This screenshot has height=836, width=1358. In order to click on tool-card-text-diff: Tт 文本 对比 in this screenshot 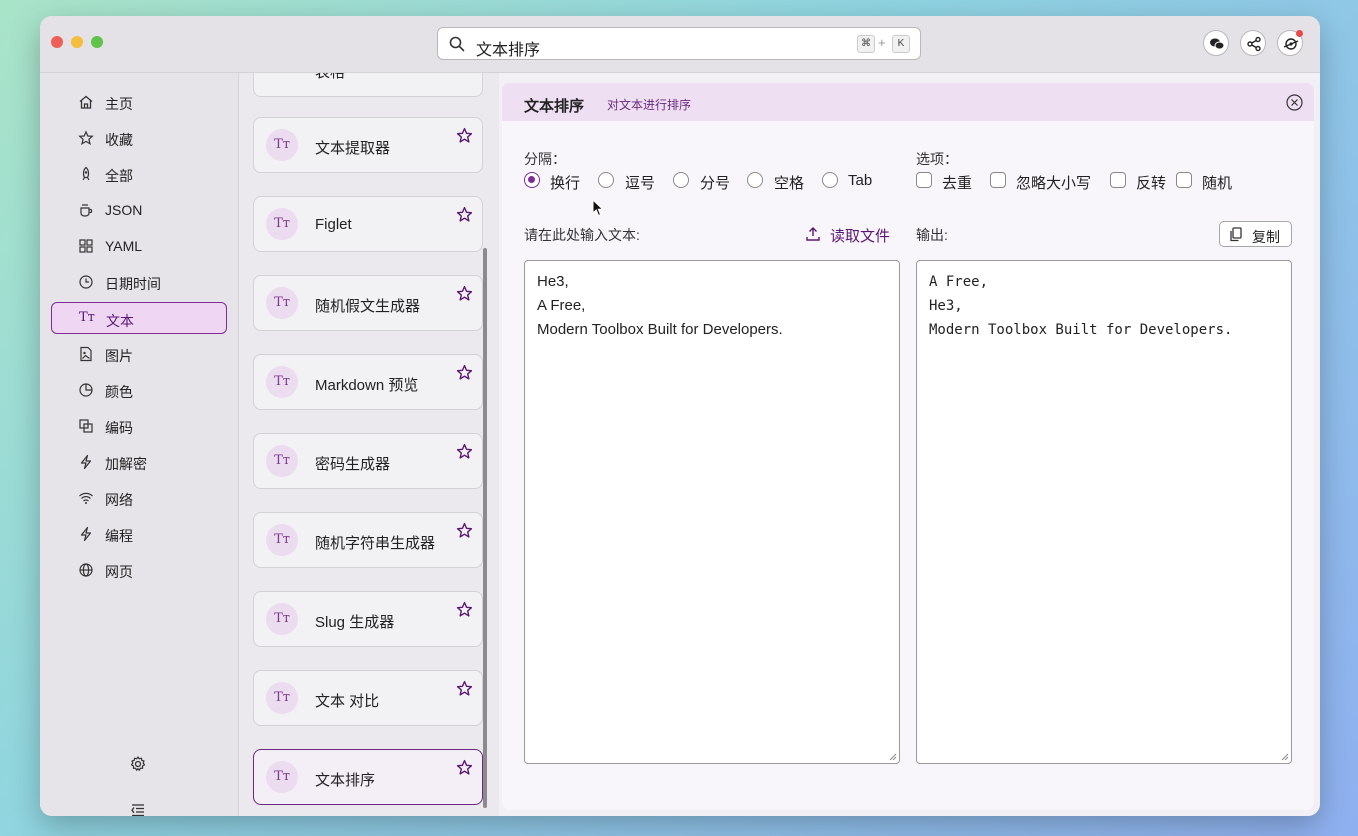, I will do `click(368, 698)`.